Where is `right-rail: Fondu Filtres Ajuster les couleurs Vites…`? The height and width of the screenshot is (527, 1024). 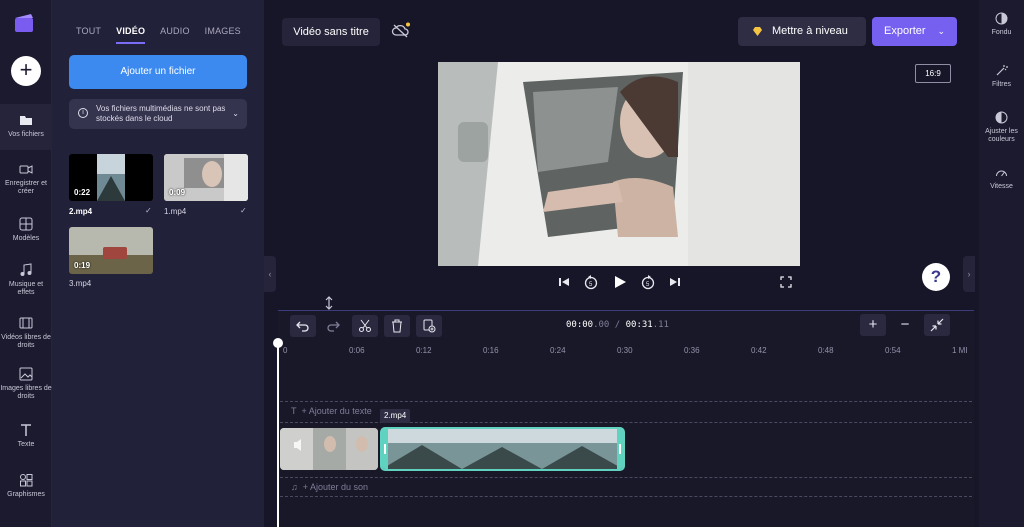
right-rail: Fondu Filtres Ajuster les couleurs Vites… is located at coordinates (1001, 263).